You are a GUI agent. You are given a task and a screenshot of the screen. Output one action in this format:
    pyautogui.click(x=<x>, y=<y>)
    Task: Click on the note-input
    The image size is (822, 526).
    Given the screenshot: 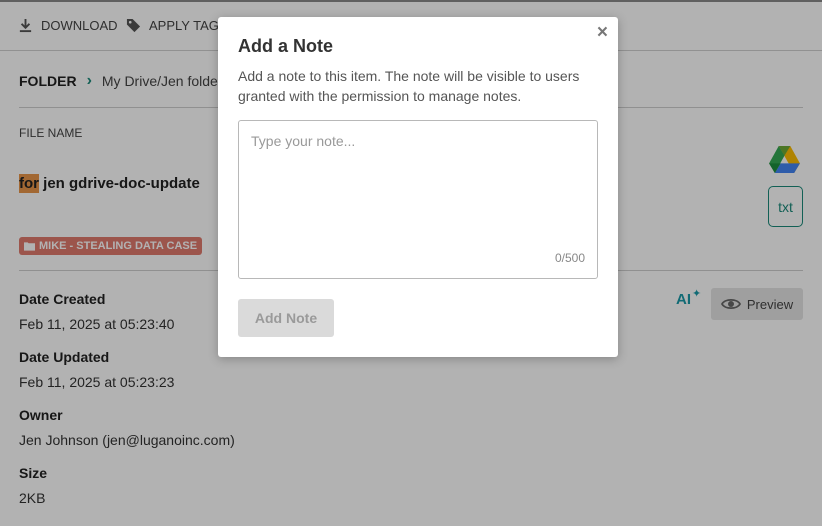 What is the action you would take?
    pyautogui.click(x=418, y=199)
    